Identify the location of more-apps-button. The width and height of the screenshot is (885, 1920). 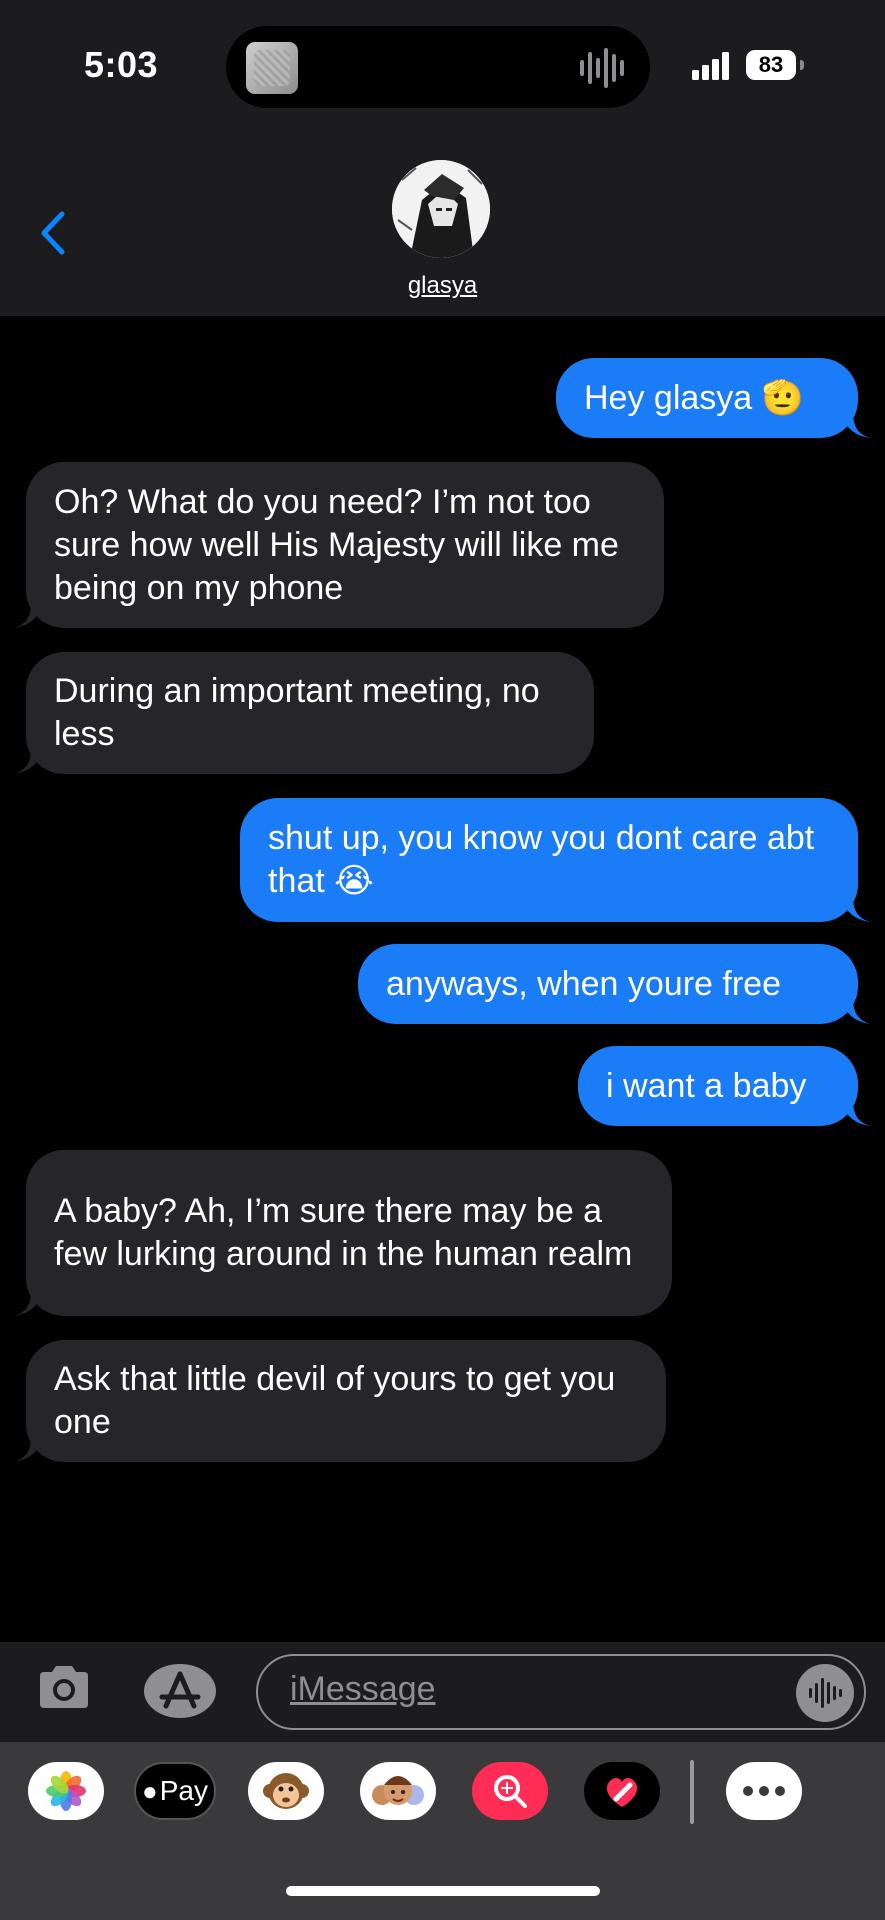
(764, 1791).